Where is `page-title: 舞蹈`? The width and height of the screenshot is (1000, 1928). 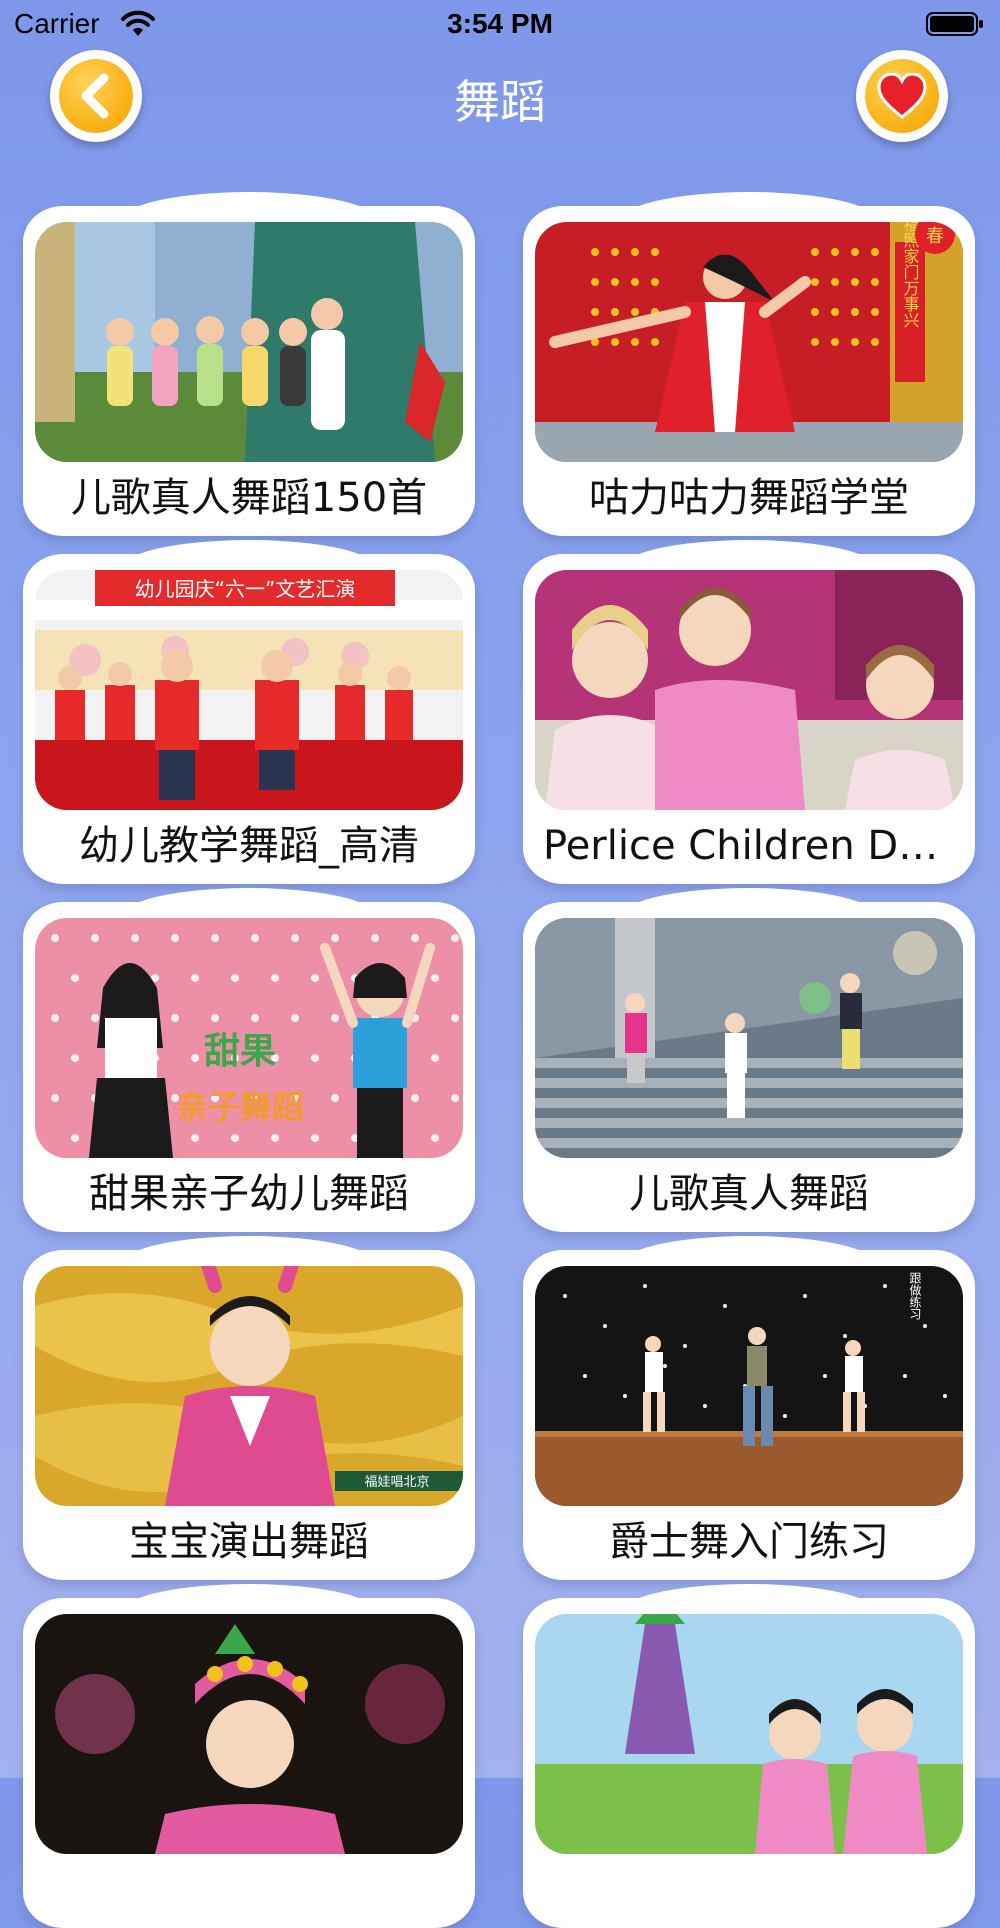
page-title: 舞蹈 is located at coordinates (500, 102).